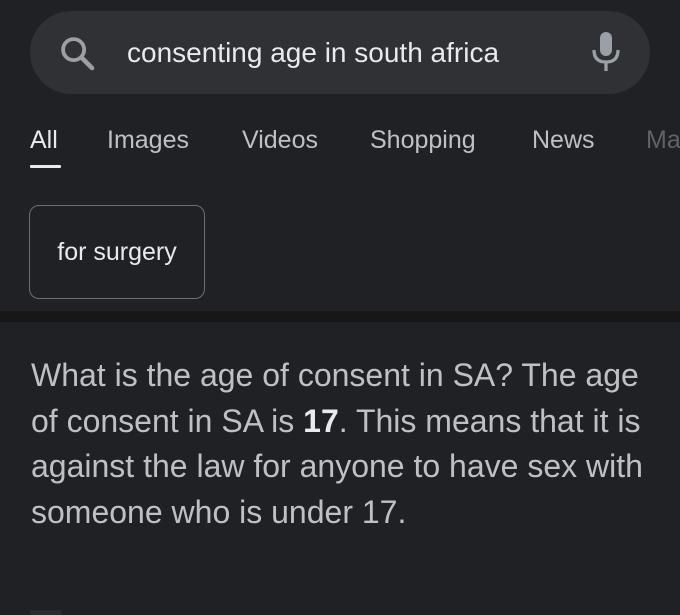 This screenshot has width=680, height=615. What do you see at coordinates (340, 316) in the screenshot?
I see `section-divider` at bounding box center [340, 316].